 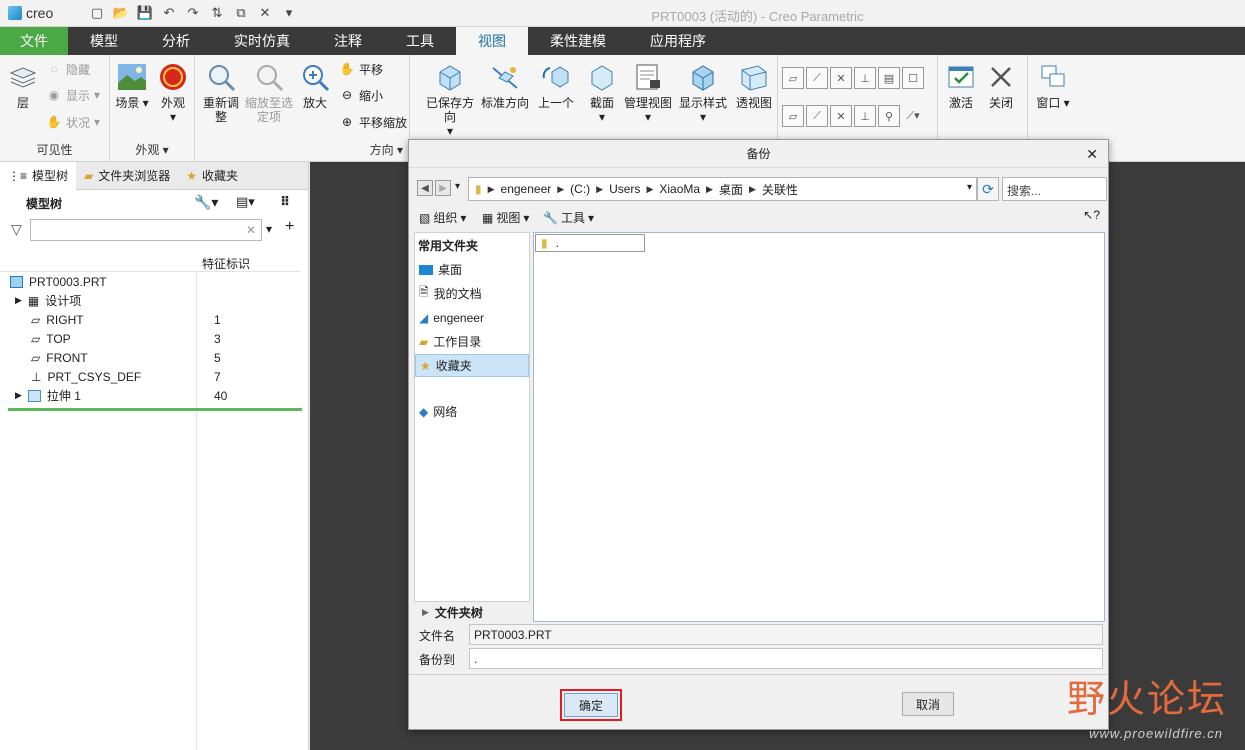 I want to click on zoom-out-button: ⊖ 缩小, so click(x=361, y=95).